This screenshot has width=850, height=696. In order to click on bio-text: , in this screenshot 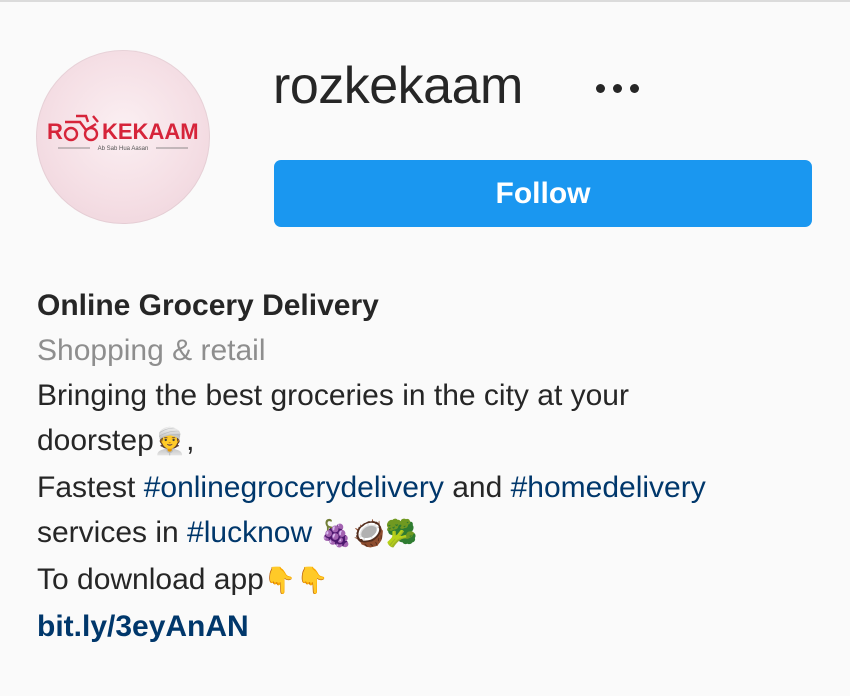, I will do `click(190, 440)`.